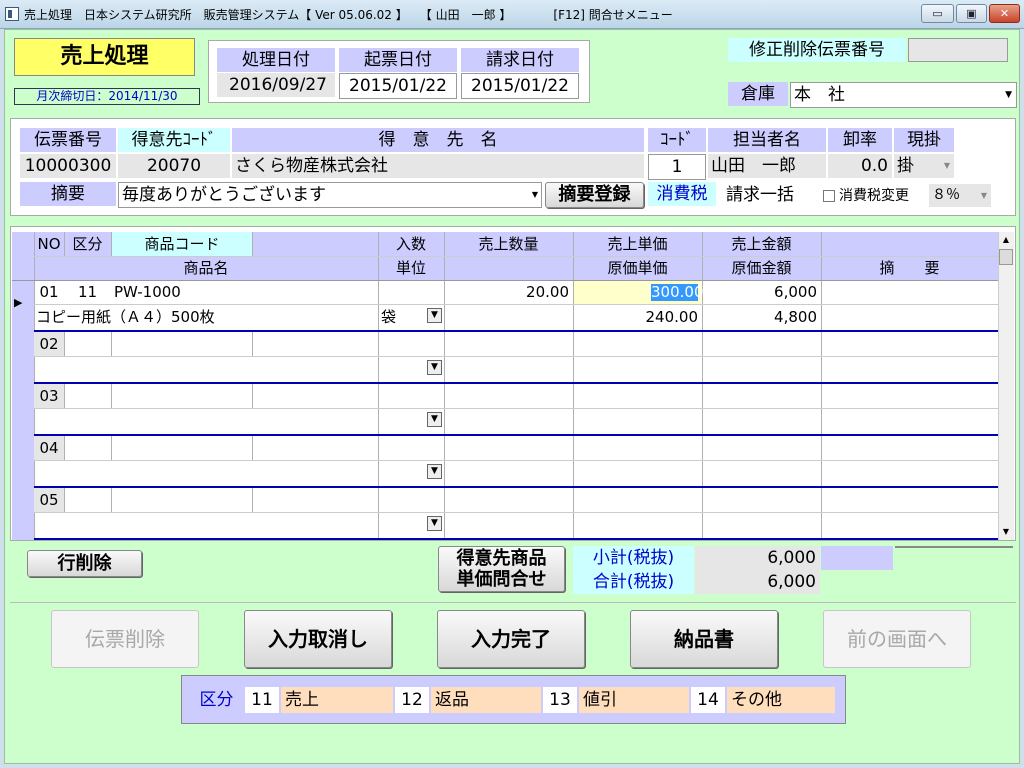 This screenshot has width=1024, height=768. Describe the element at coordinates (412, 700) in the screenshot. I see `legend-code: 12` at that location.